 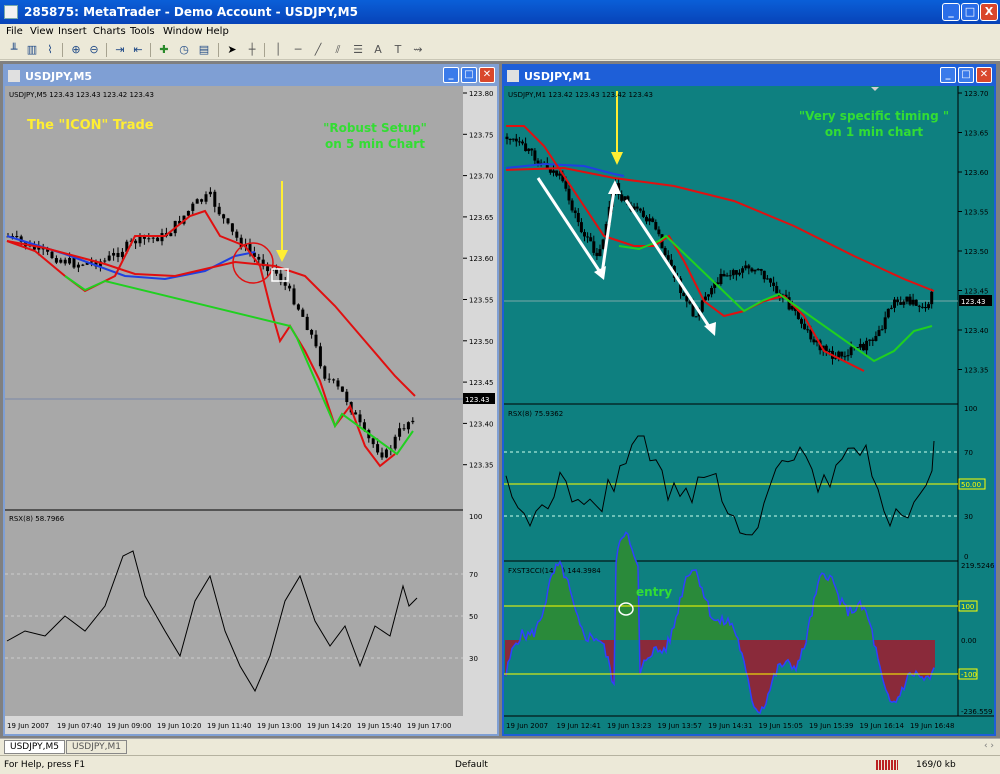 I want to click on cci-bottom-tick: -236.559, so click(x=976, y=712).